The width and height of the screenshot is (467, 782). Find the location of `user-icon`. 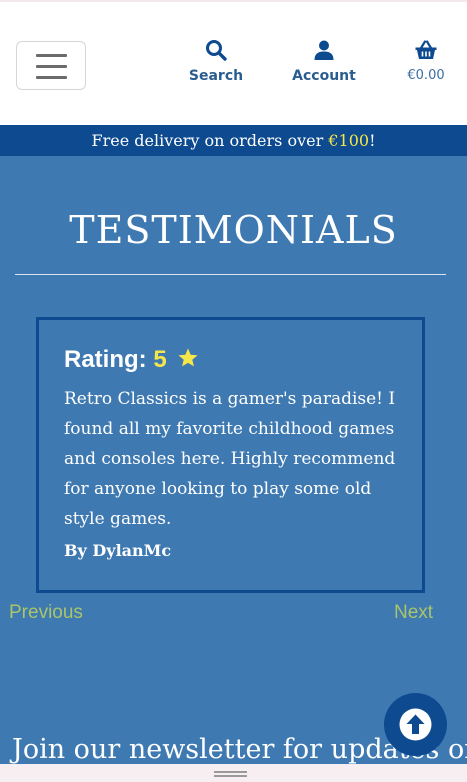

user-icon is located at coordinates (324, 50).